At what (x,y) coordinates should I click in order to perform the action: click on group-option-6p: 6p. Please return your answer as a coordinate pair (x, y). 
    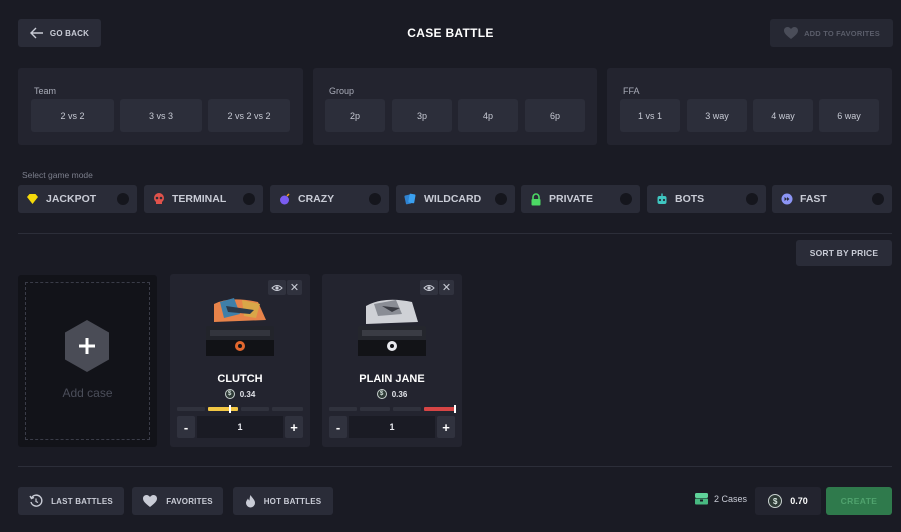
    Looking at the image, I should click on (555, 115).